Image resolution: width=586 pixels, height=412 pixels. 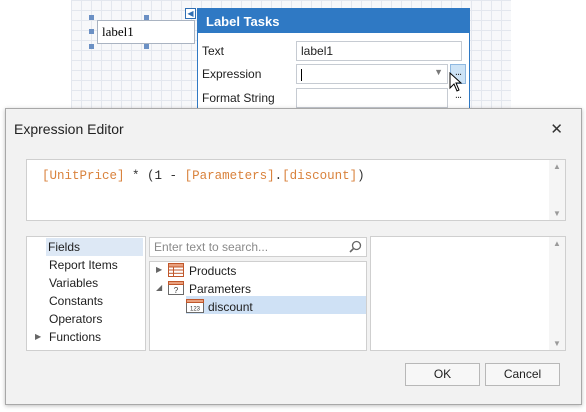 What do you see at coordinates (91, 17) in the screenshot?
I see `resize-handle-top-left` at bounding box center [91, 17].